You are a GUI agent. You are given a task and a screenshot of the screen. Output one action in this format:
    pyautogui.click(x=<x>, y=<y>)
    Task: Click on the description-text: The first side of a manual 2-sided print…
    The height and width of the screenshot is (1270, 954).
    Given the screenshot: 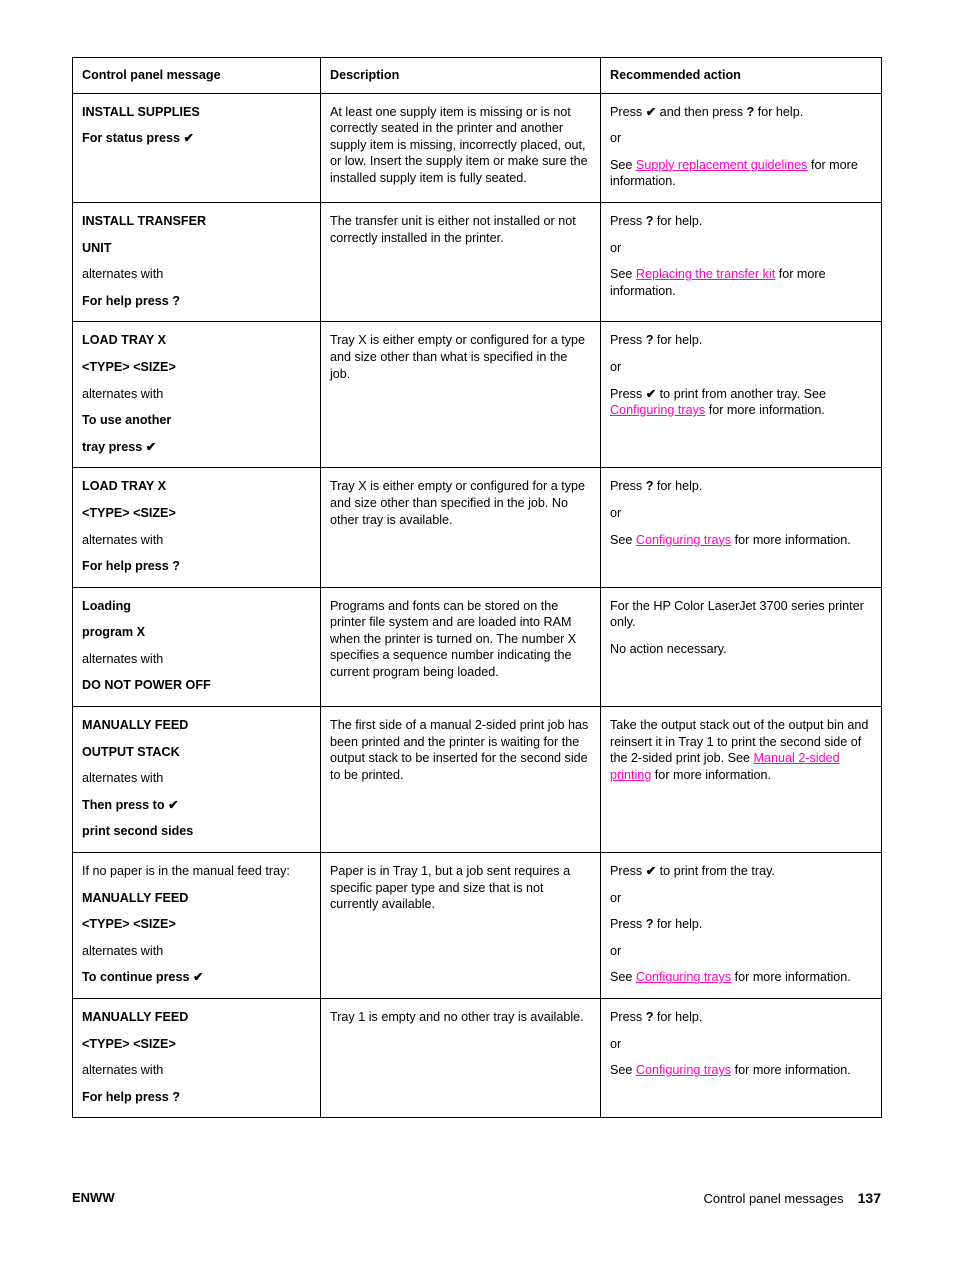 What is the action you would take?
    pyautogui.click(x=459, y=750)
    